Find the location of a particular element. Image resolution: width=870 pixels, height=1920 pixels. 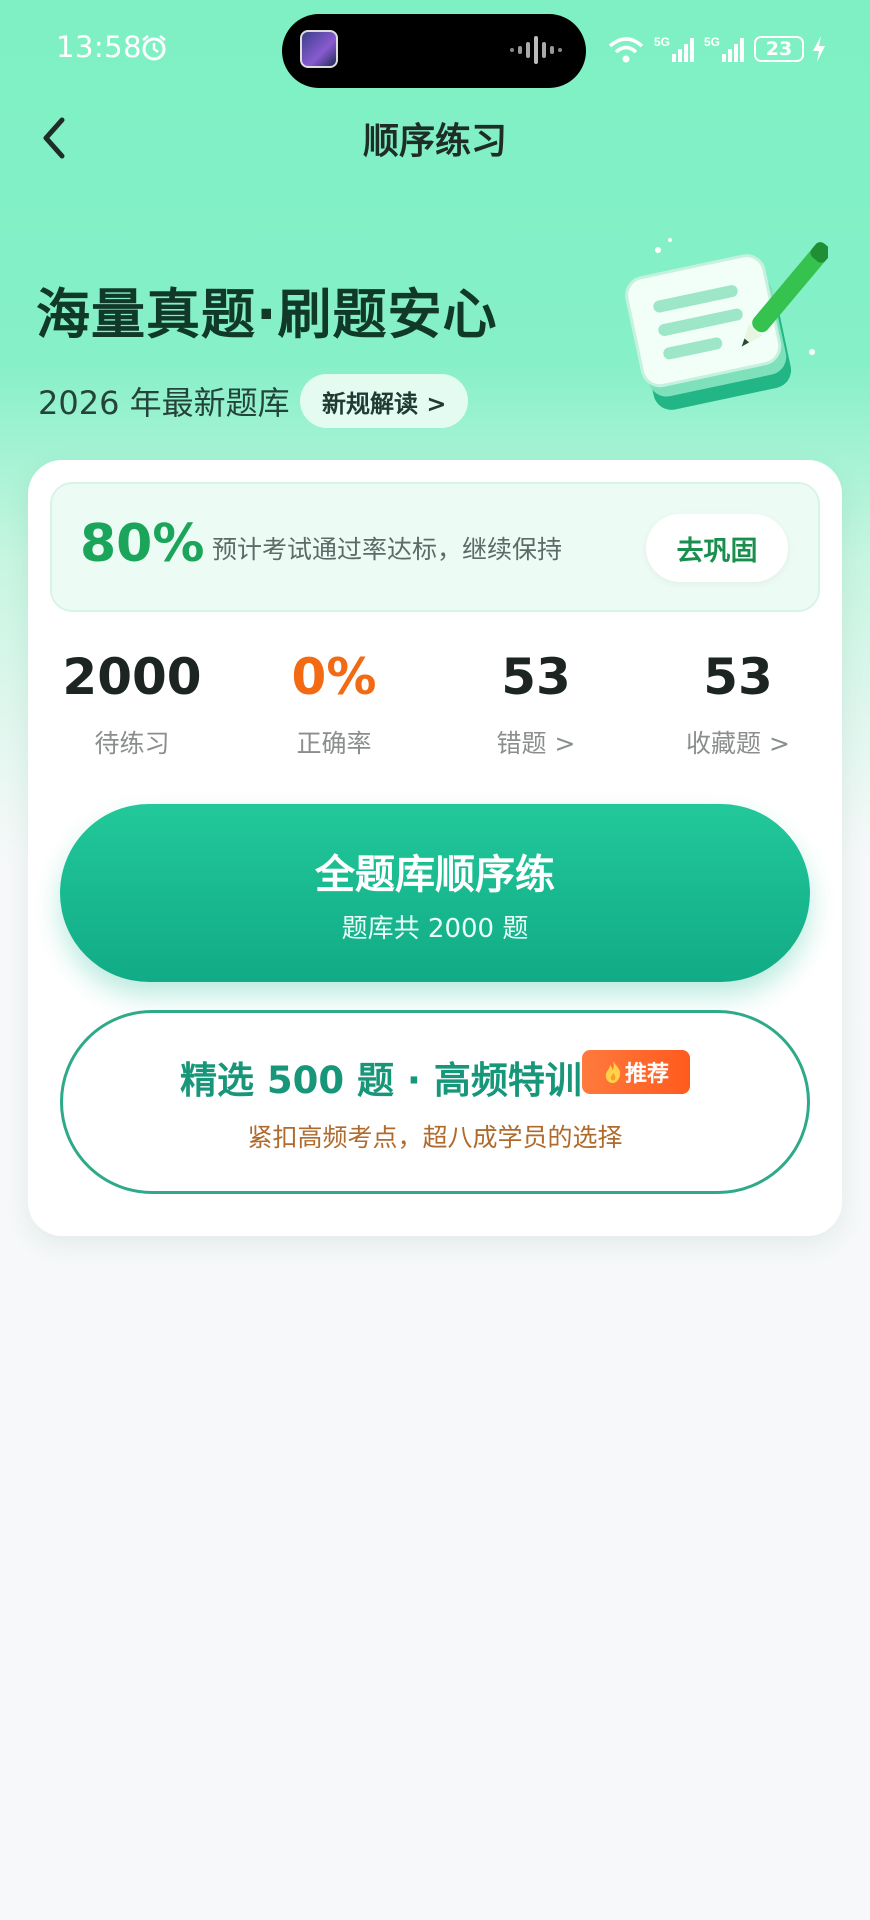

stat-wrong-value: 53 is located at coordinates (536, 677).